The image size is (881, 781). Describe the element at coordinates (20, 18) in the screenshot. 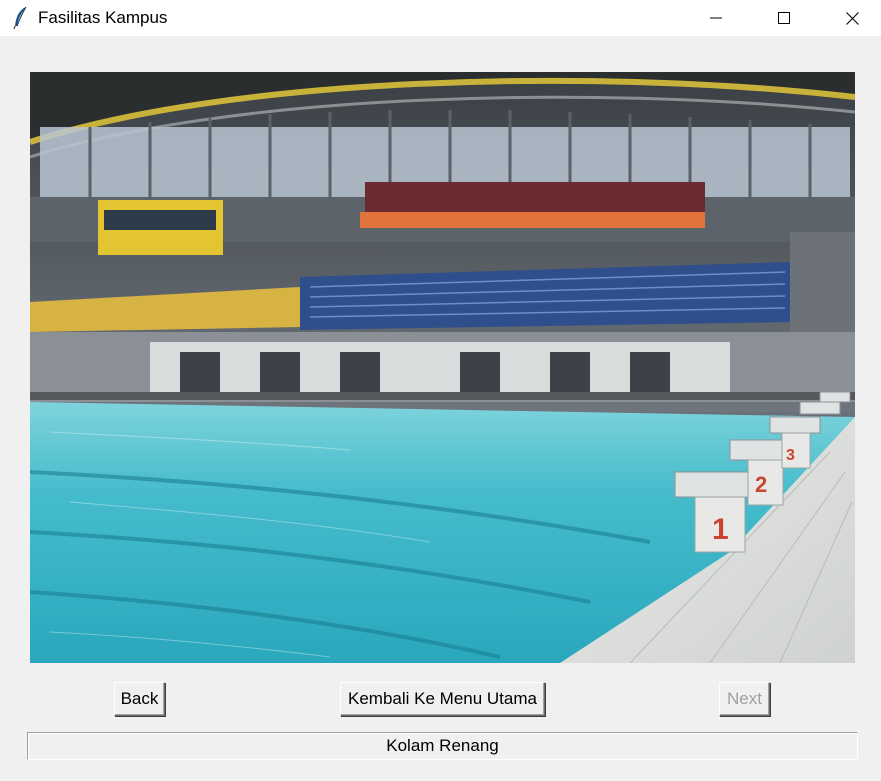

I see `feather-icon` at that location.